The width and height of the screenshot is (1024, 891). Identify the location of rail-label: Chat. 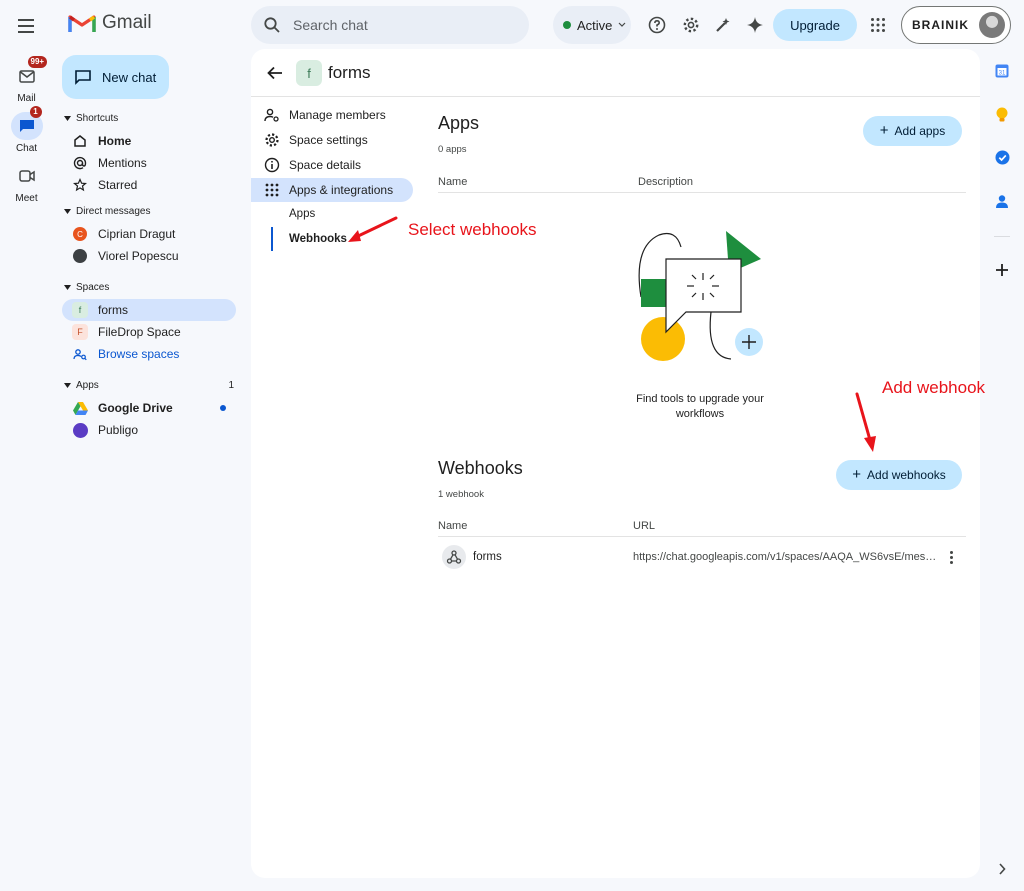
(26, 148).